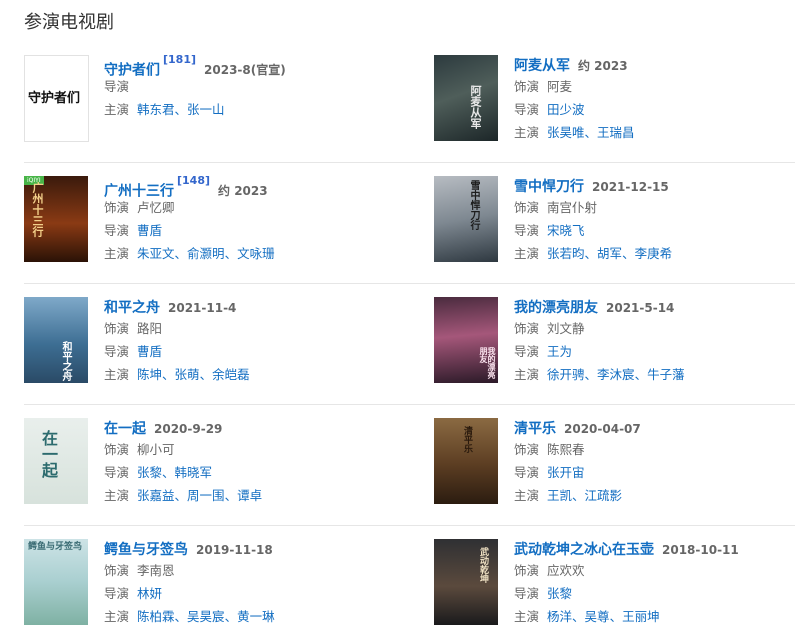 This screenshot has height=640, width=795. Describe the element at coordinates (597, 616) in the screenshot. I see `cast-line-link: 吴尊` at that location.